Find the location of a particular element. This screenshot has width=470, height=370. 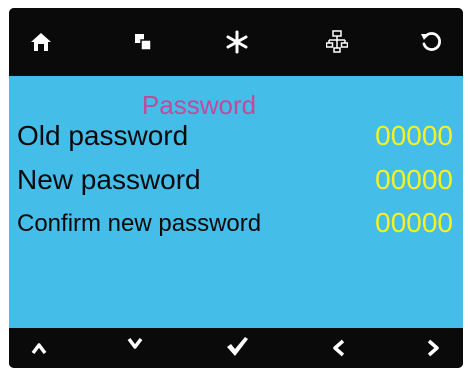

page-title: Password is located at coordinates (199, 105).